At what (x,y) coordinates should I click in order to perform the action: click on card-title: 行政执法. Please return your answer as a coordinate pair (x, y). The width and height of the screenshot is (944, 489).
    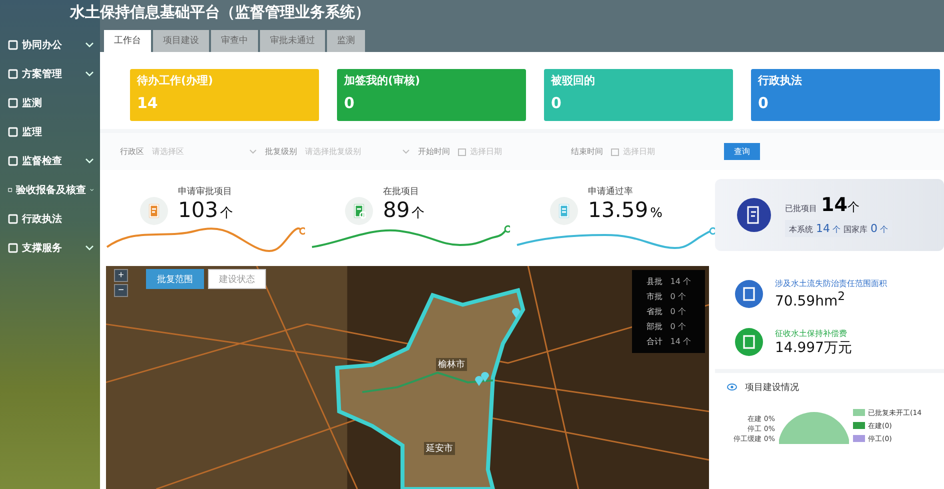
    Looking at the image, I should click on (780, 80).